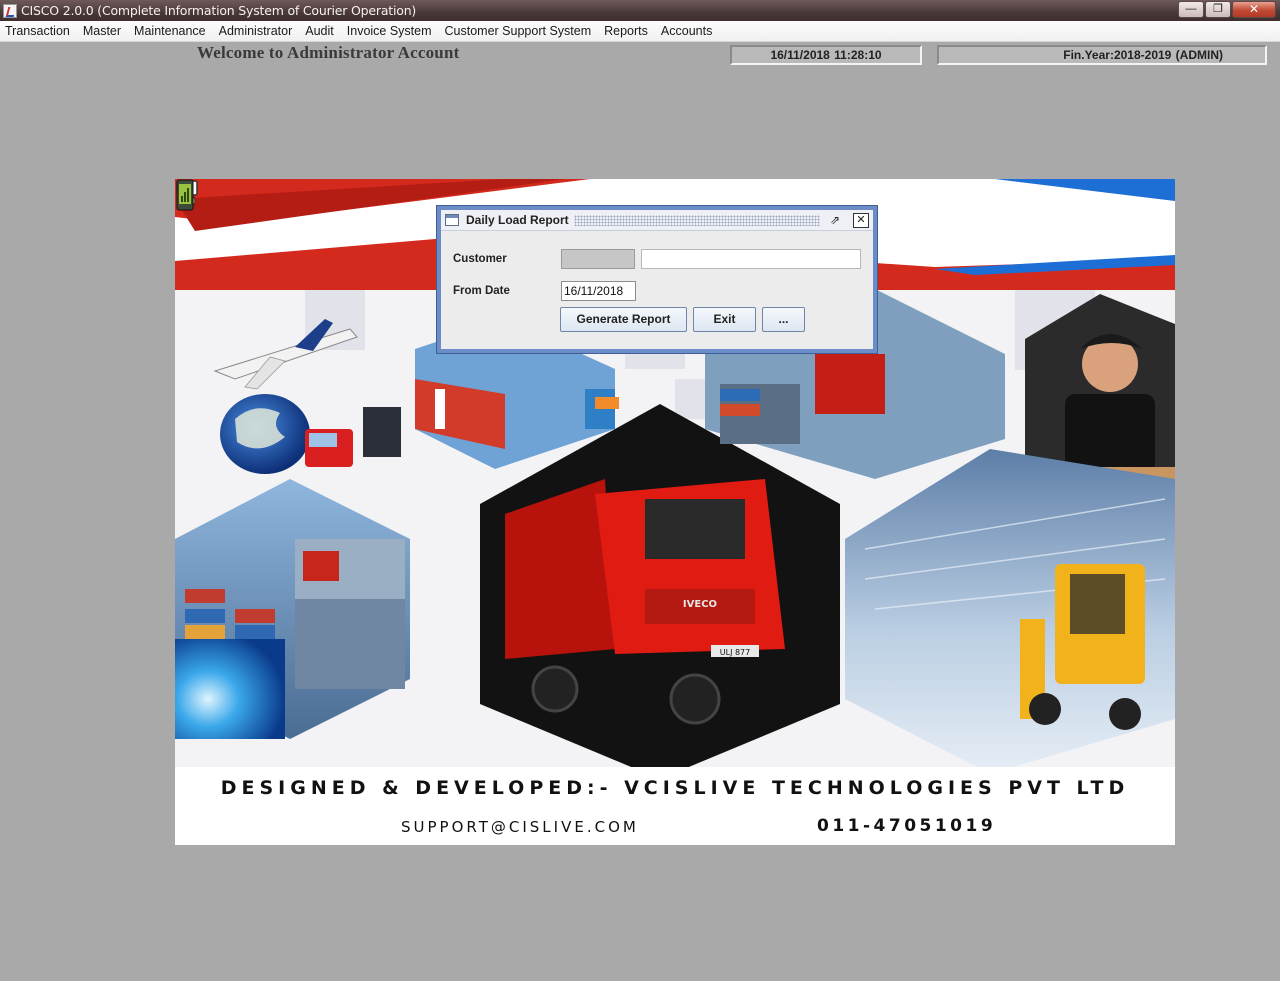 The image size is (1280, 981). What do you see at coordinates (751, 259) in the screenshot?
I see `customer-name-field` at bounding box center [751, 259].